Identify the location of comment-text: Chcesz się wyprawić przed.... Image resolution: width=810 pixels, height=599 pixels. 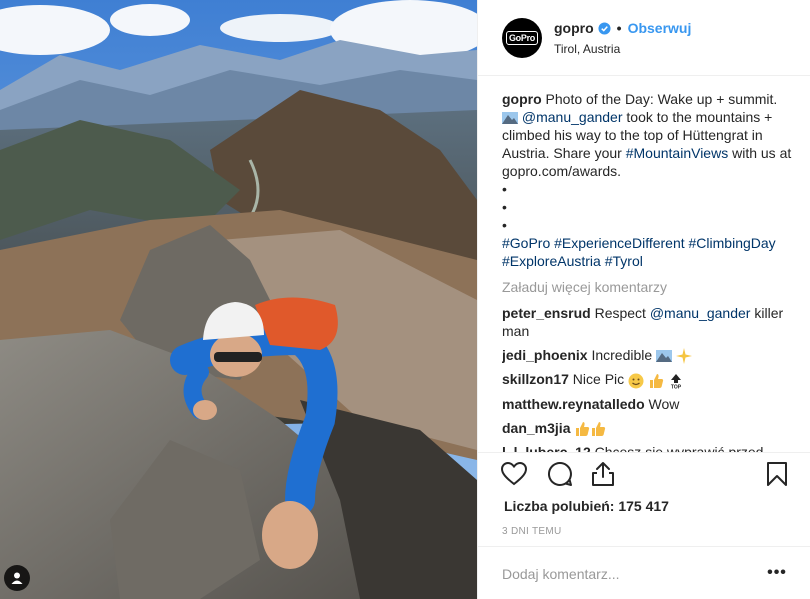
(683, 447).